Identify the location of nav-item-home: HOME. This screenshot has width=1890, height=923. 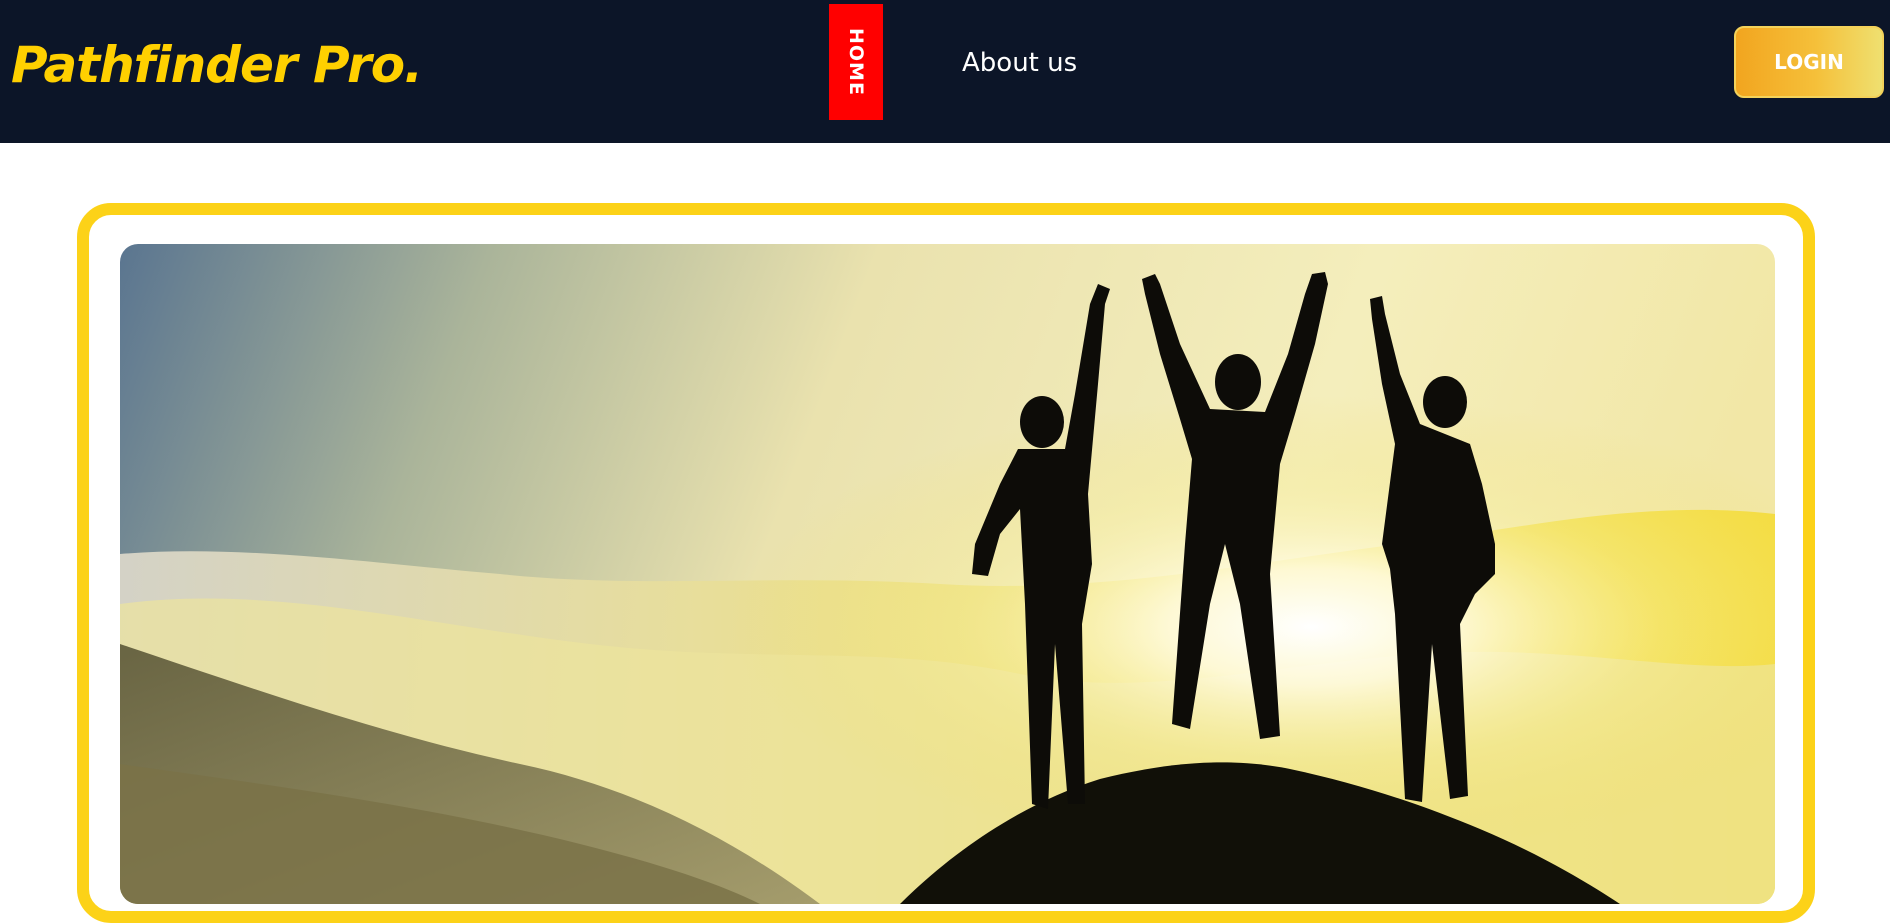
(856, 62).